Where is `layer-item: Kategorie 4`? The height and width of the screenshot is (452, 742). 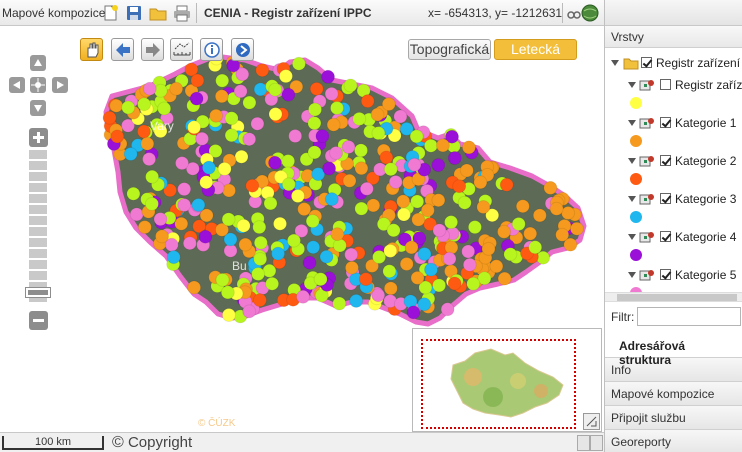 layer-item: Kategorie 4 is located at coordinates (673, 237).